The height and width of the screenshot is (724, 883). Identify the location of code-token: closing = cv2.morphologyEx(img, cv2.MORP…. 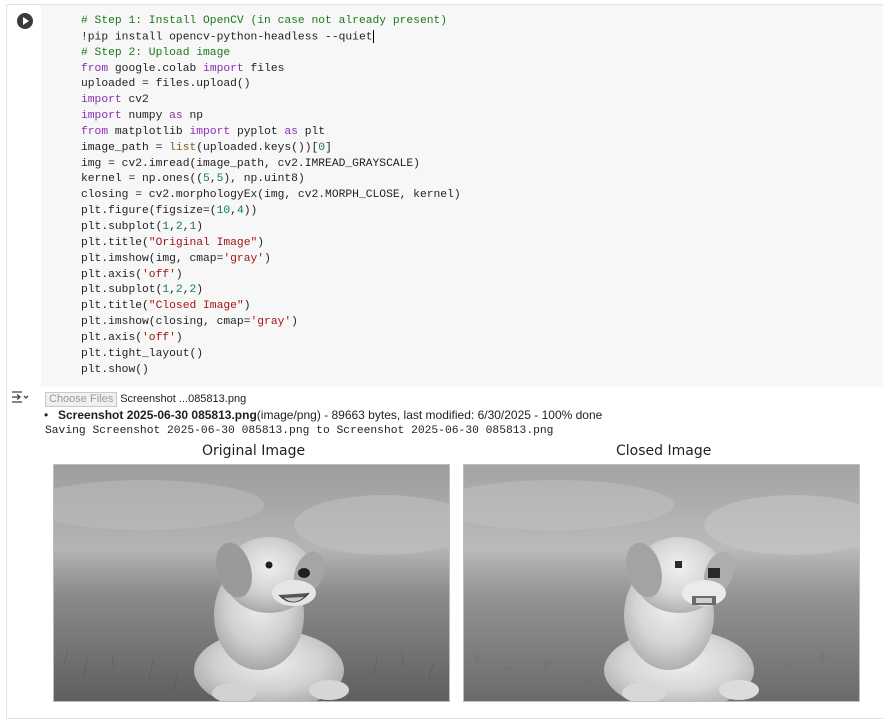
(271, 195).